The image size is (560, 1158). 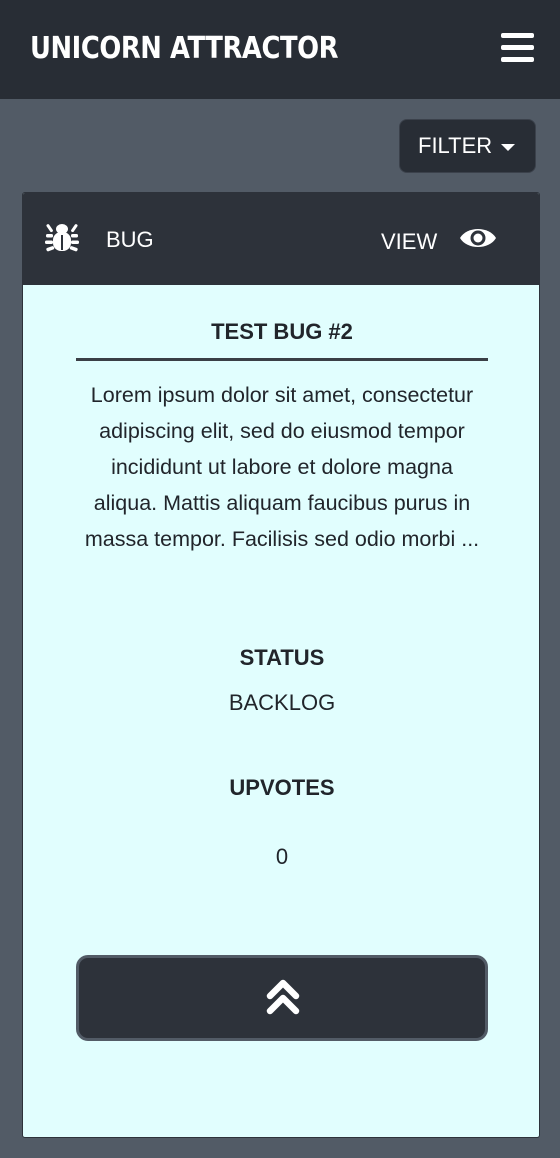 I want to click on ticket-type-label: BUG, so click(x=130, y=239).